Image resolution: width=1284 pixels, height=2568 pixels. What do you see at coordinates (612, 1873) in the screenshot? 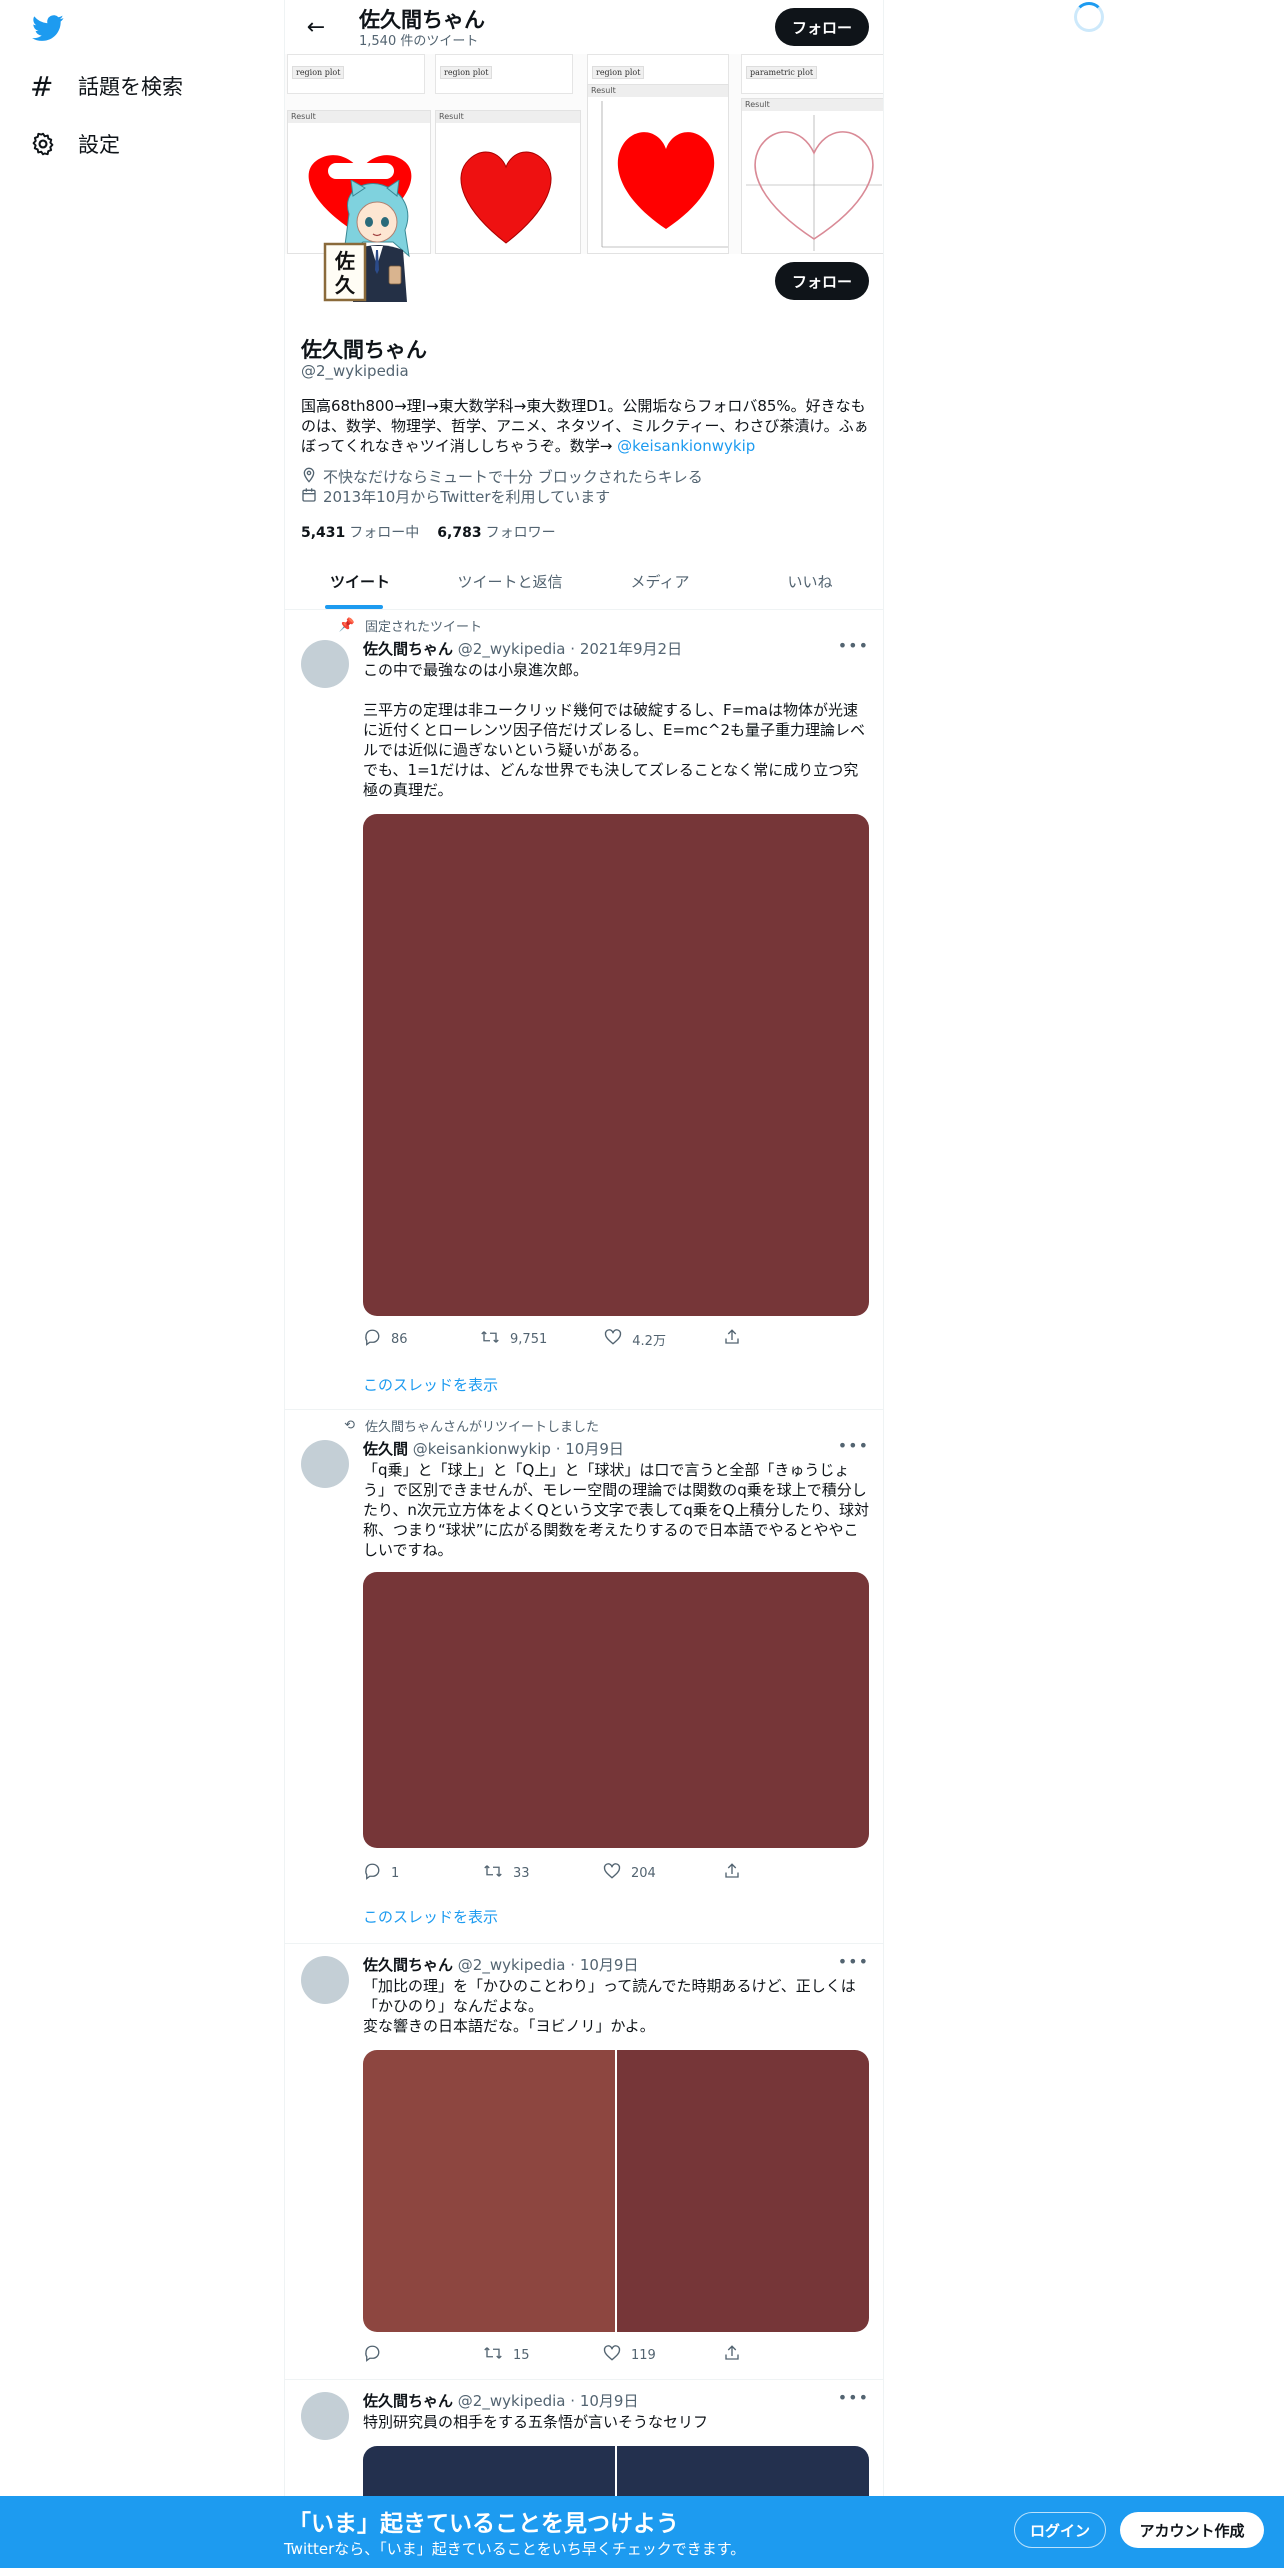
I see `heart-icon` at bounding box center [612, 1873].